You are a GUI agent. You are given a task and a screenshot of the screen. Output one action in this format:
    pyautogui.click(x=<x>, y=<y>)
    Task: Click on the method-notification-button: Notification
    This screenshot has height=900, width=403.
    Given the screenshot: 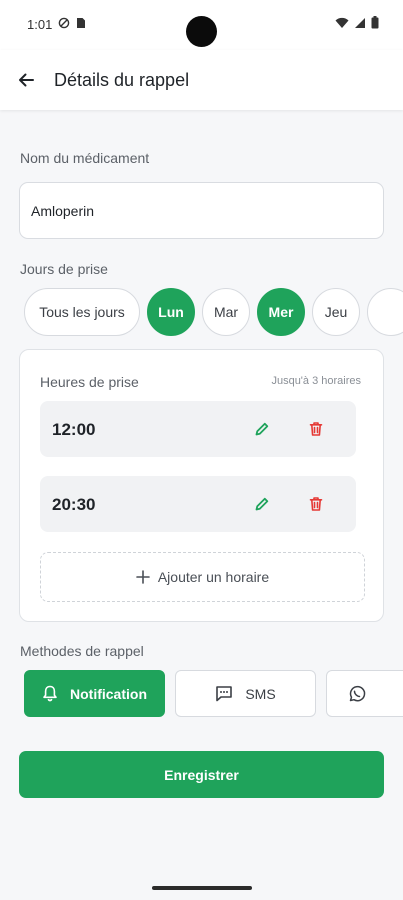 What is the action you would take?
    pyautogui.click(x=94, y=693)
    